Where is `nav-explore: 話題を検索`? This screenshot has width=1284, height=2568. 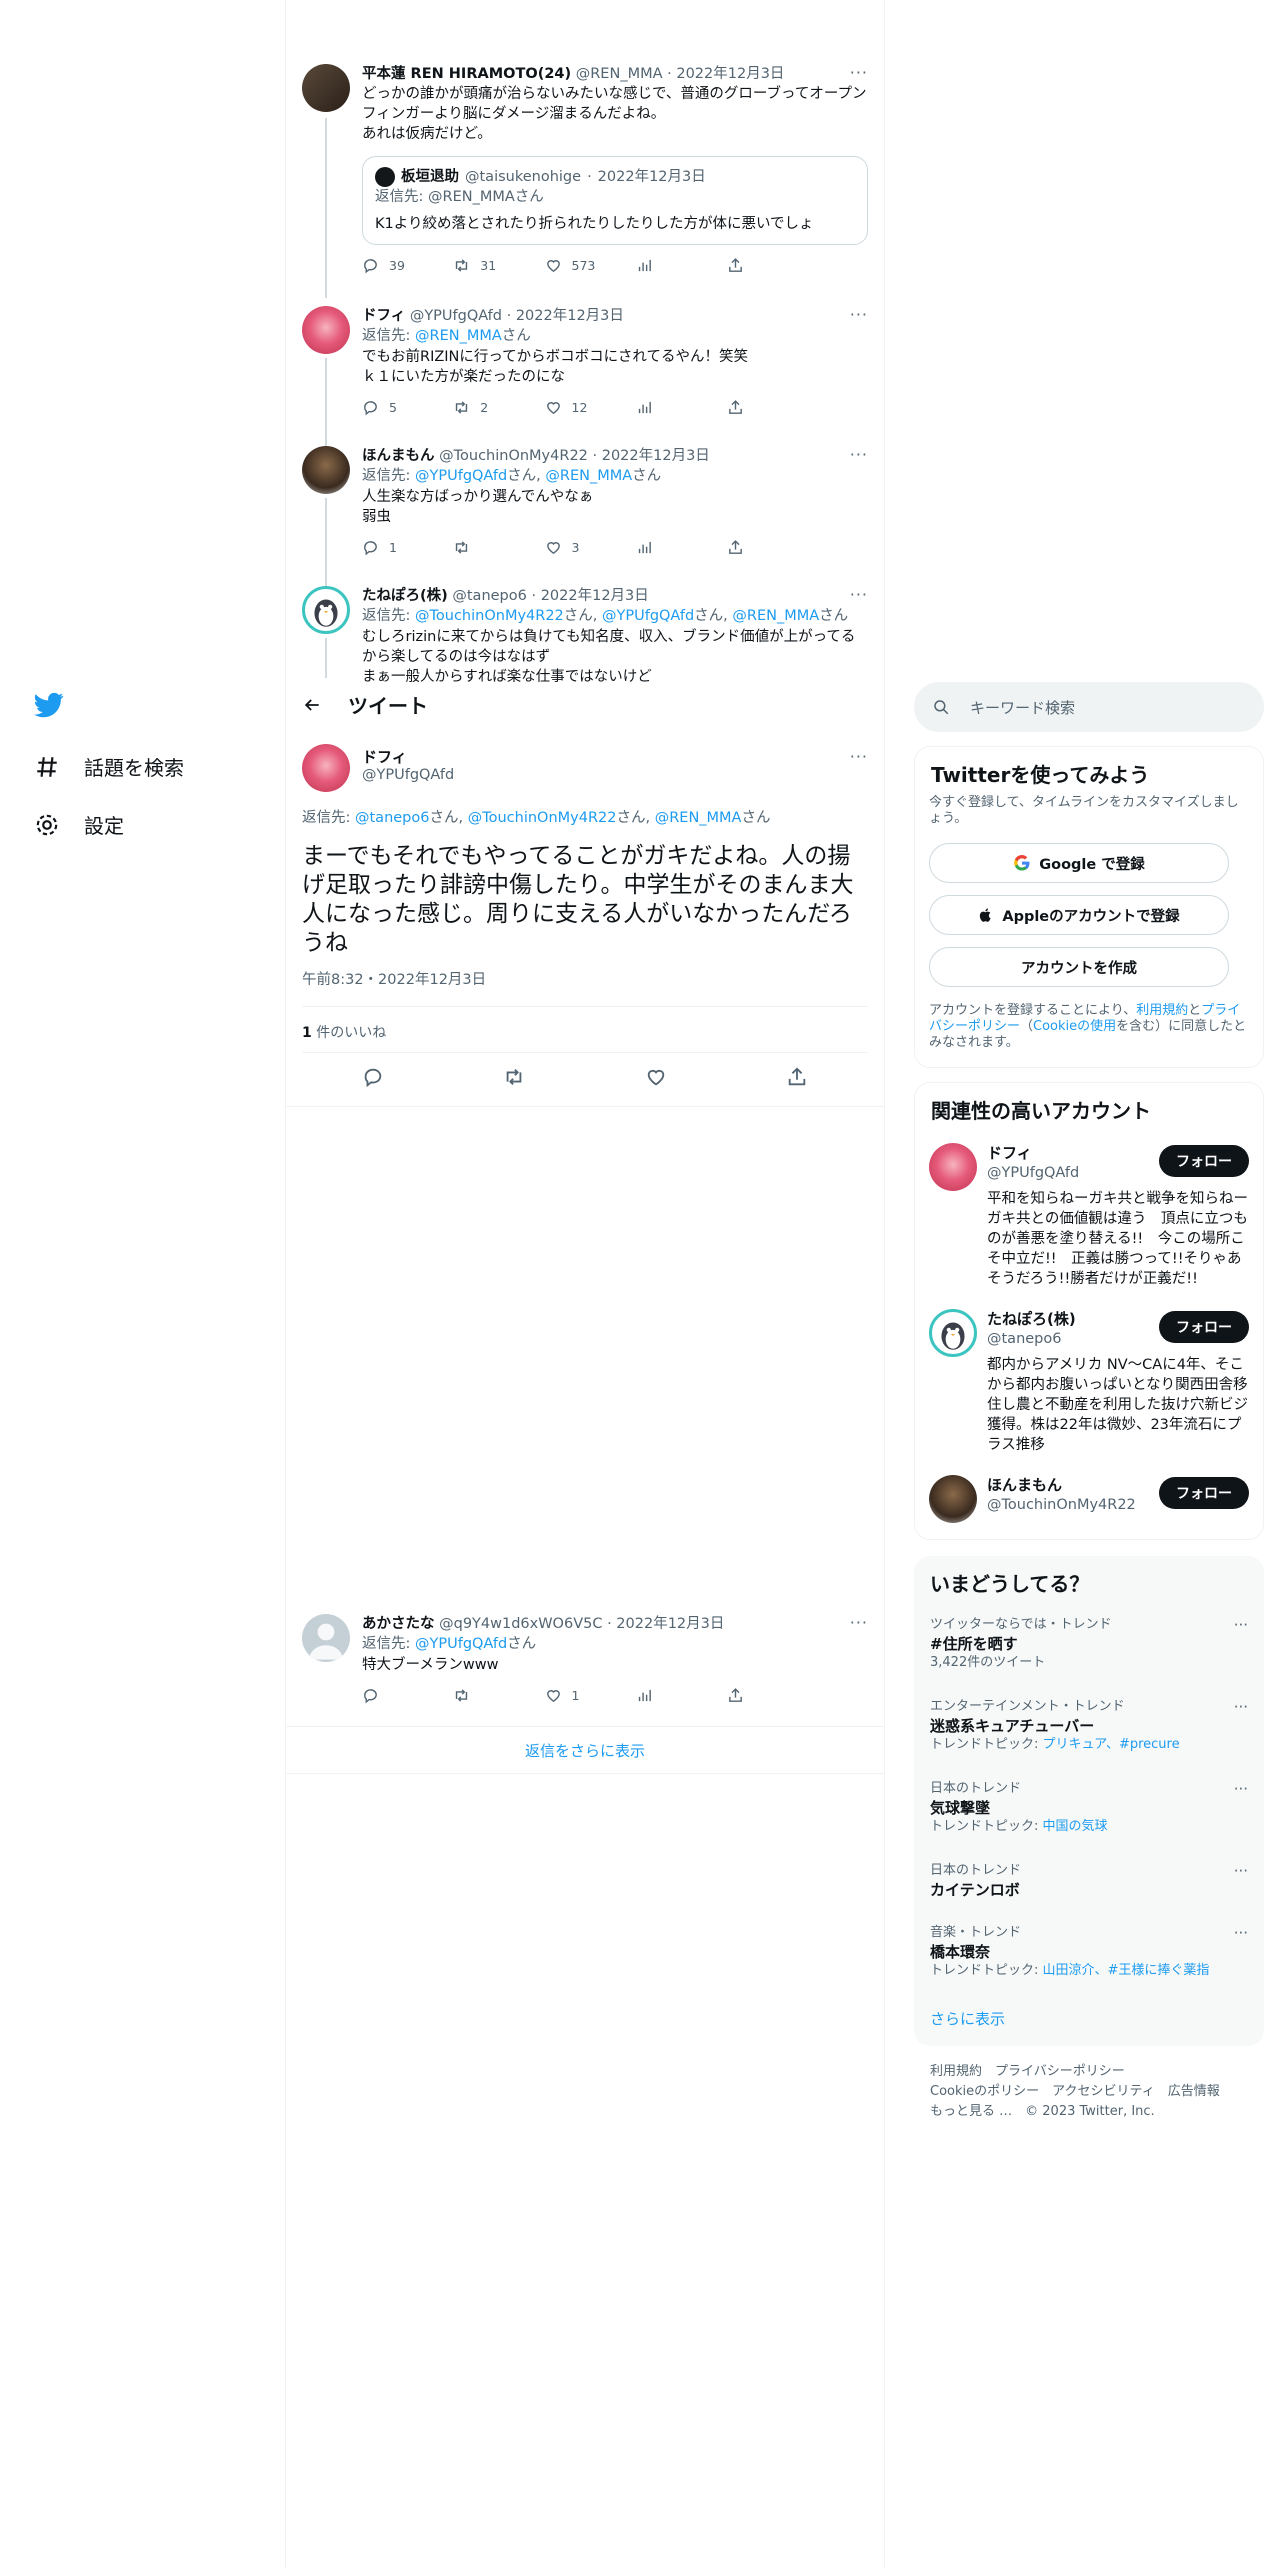
nav-explore: 話題を検索 is located at coordinates (109, 766).